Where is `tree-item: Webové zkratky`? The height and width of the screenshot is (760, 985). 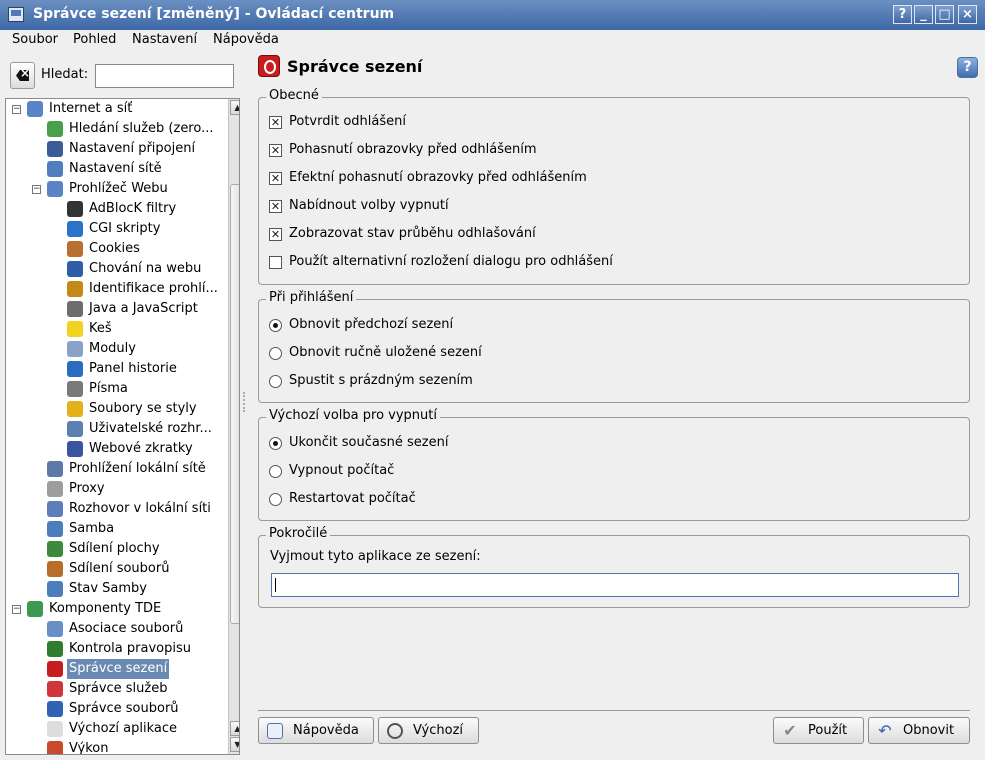
tree-item: Webové zkratky is located at coordinates (116, 449).